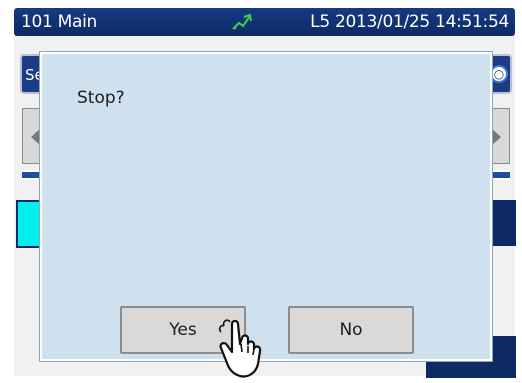 Image resolution: width=522 pixels, height=383 pixels. I want to click on dialog-message: Stop?, so click(101, 98).